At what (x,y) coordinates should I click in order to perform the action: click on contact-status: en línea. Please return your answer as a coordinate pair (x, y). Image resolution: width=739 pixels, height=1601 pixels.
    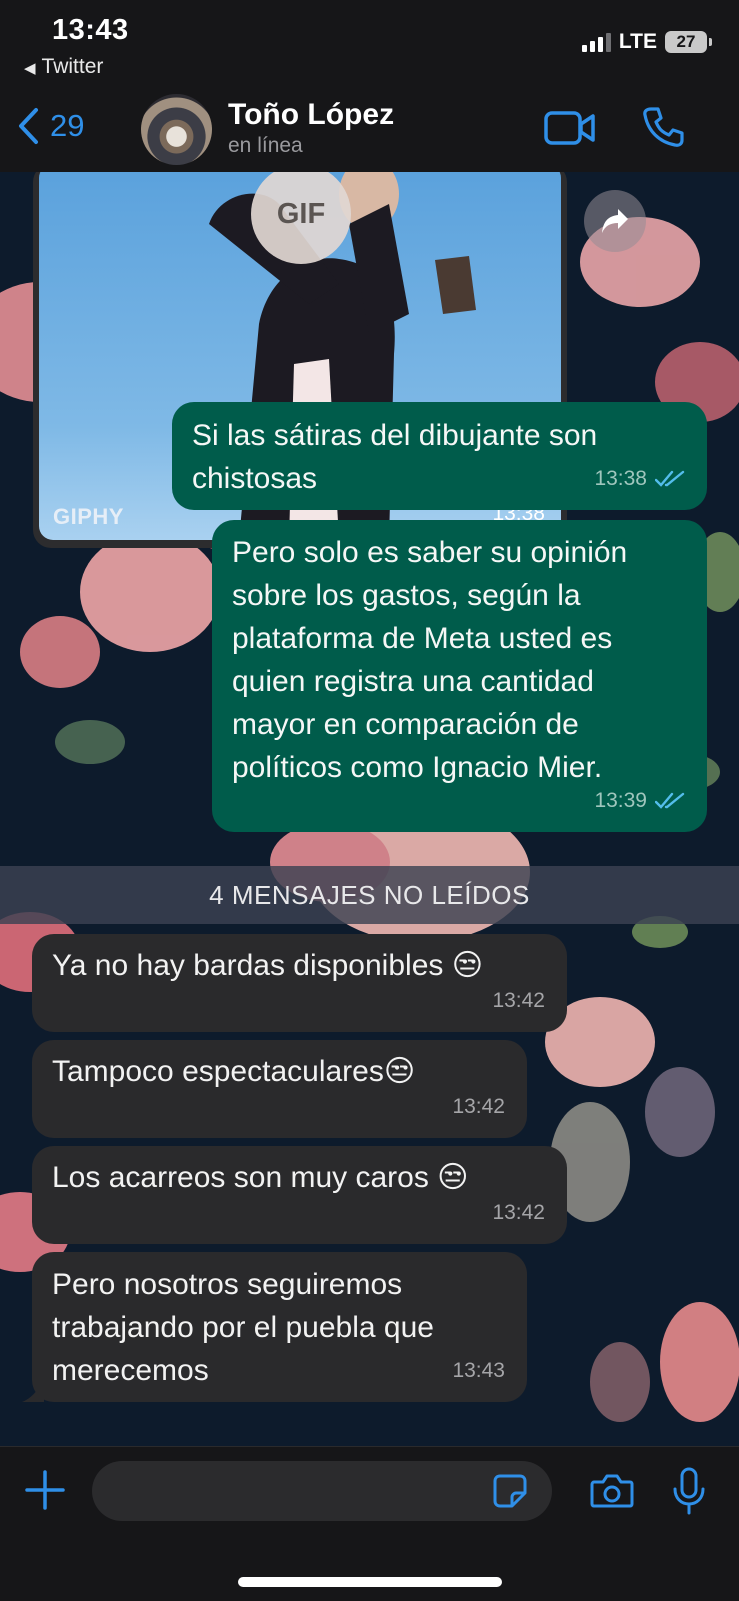
    Looking at the image, I should click on (265, 145).